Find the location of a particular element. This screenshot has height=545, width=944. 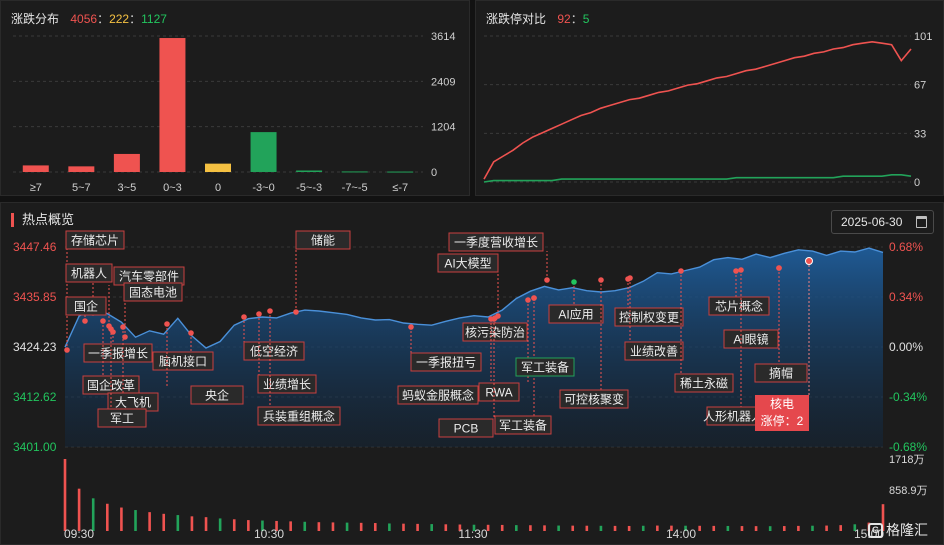

y-tick-label: 101 is located at coordinates (923, 37).